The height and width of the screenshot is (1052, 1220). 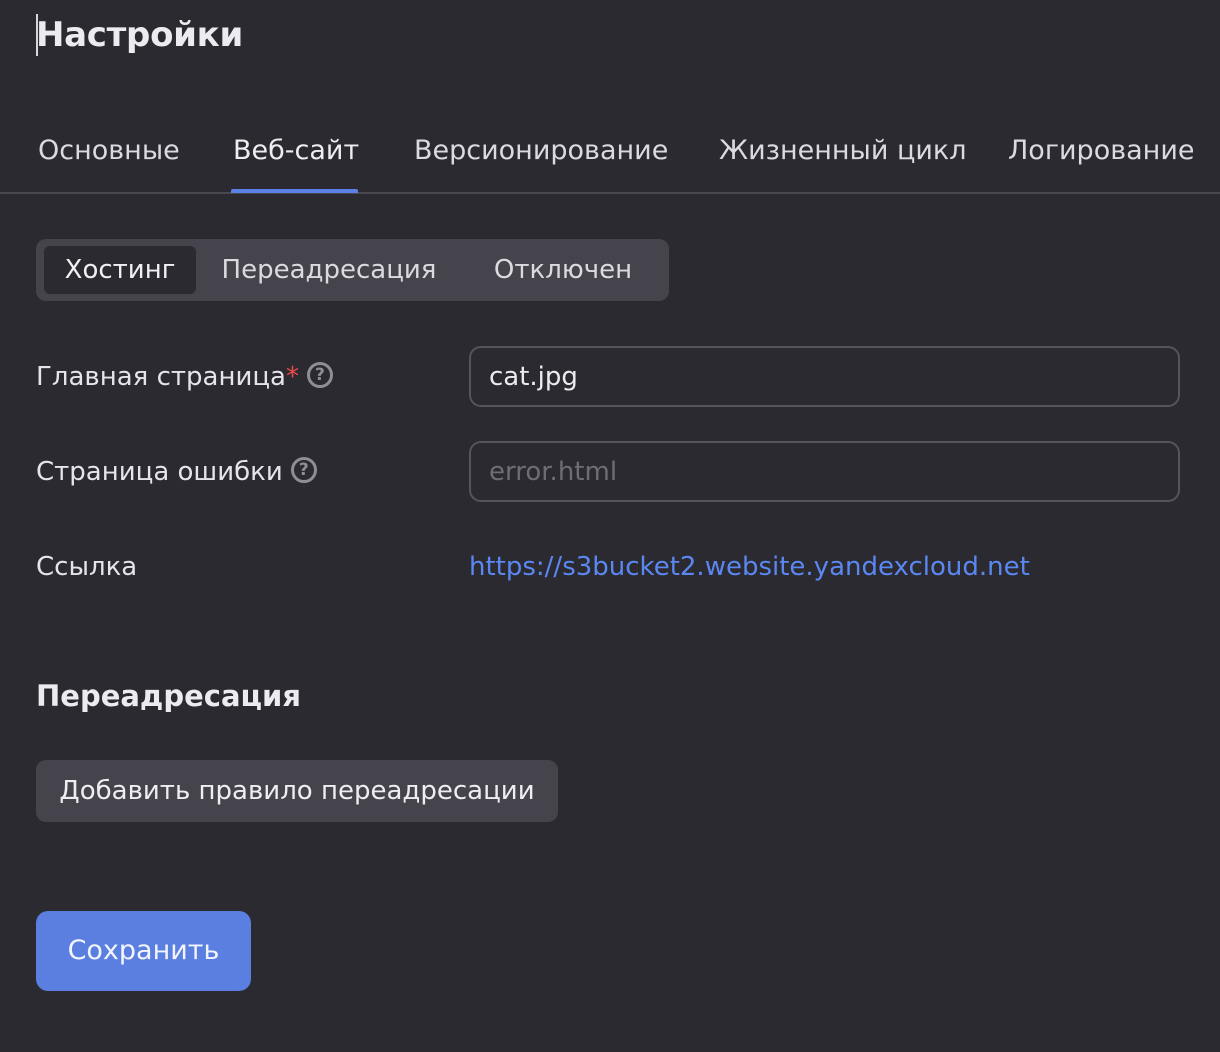 What do you see at coordinates (294, 191) in the screenshot?
I see `active-tab-indicator` at bounding box center [294, 191].